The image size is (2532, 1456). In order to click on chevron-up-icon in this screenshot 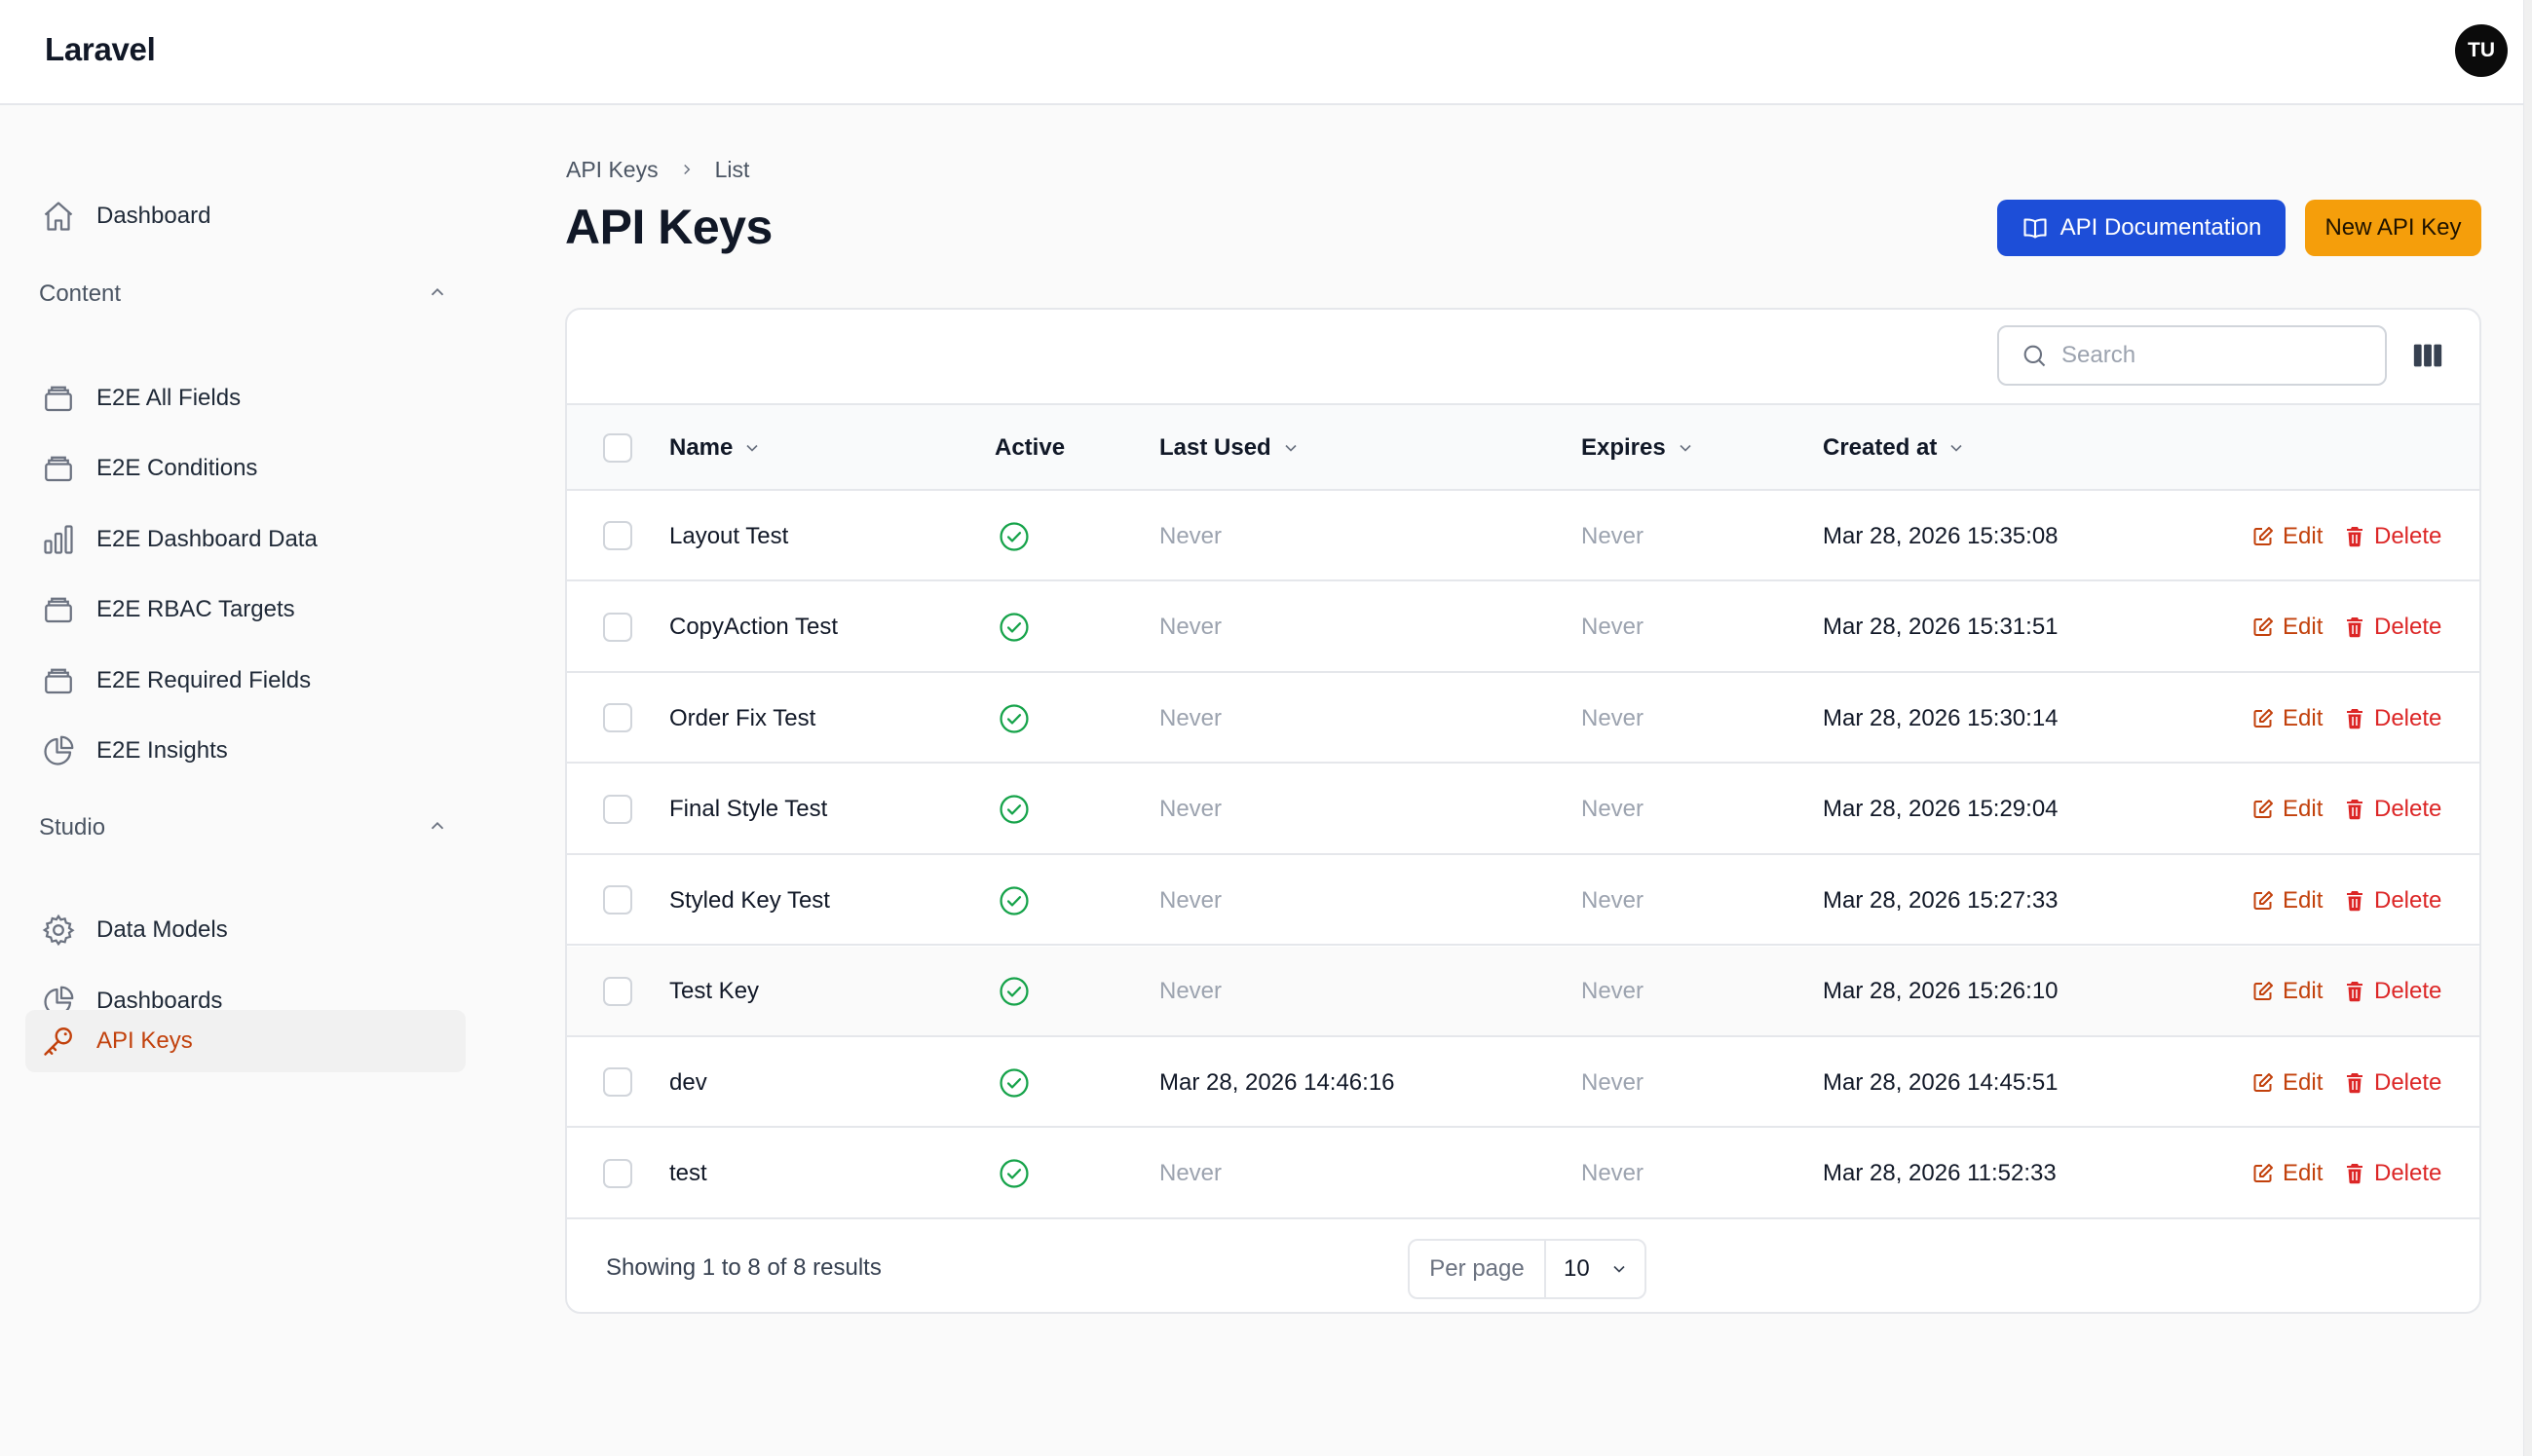, I will do `click(437, 828)`.